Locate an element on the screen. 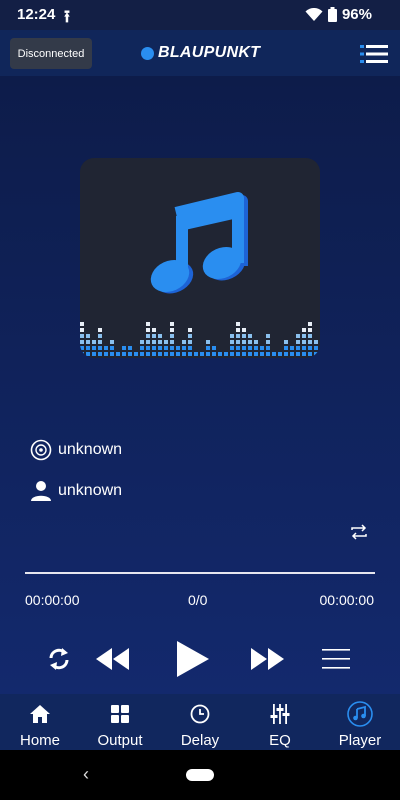  tab-output: Output is located at coordinates (120, 722).